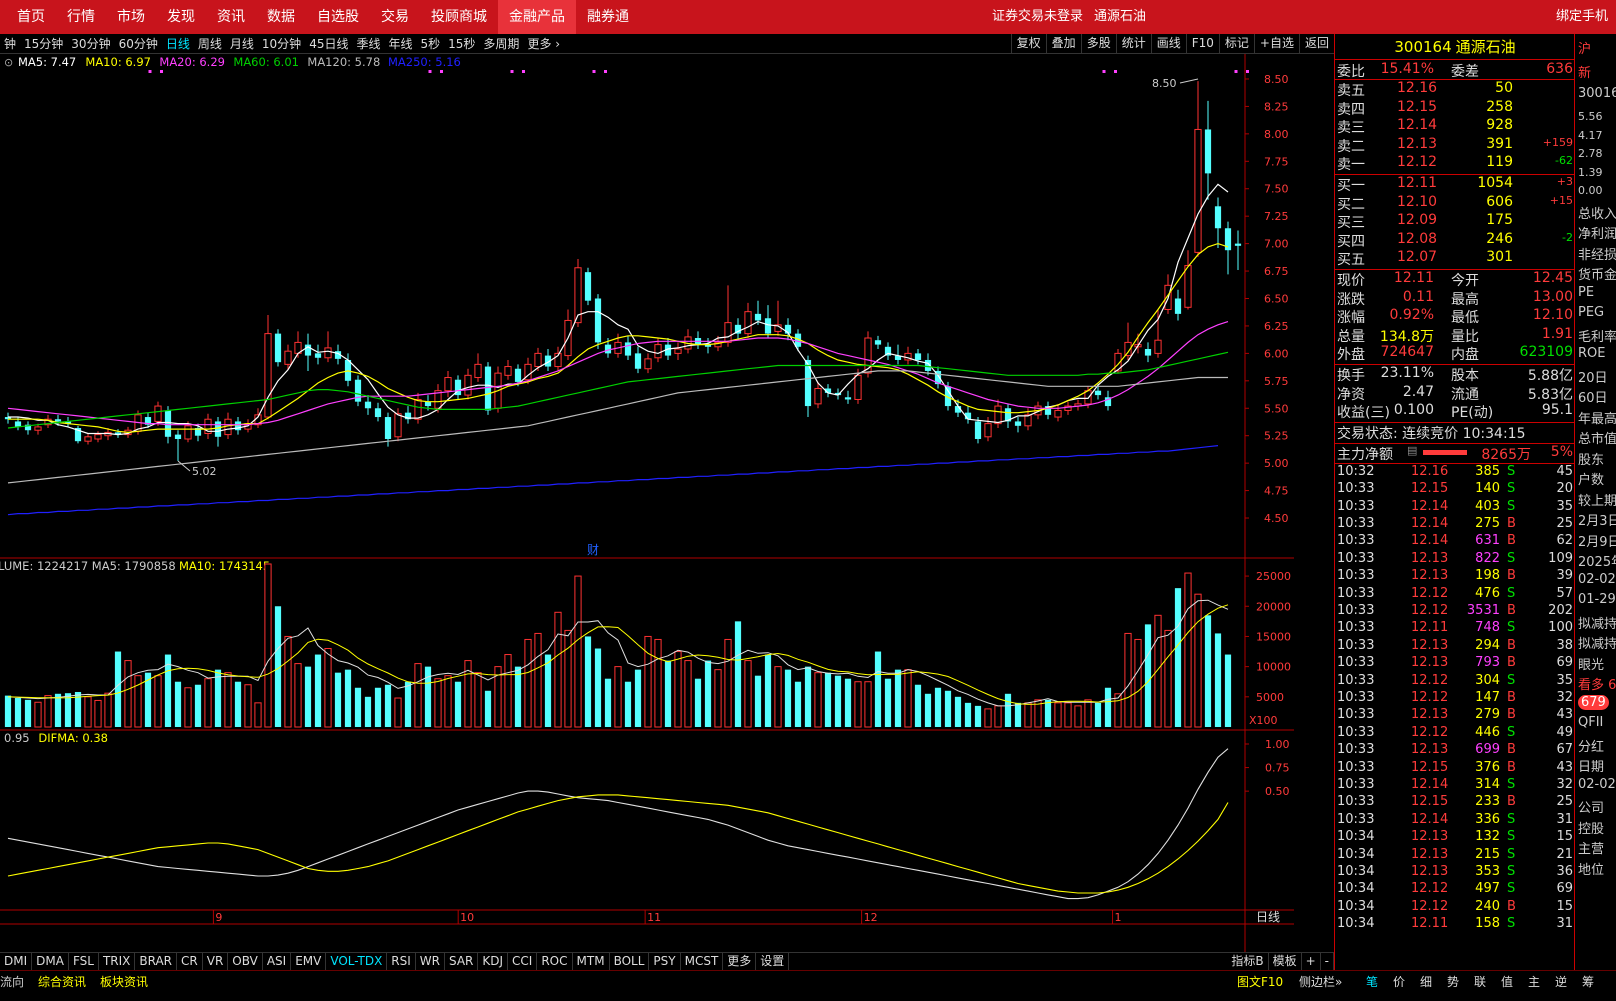  Describe the element at coordinates (281, 43) in the screenshot. I see `period-tab: 10分钟` at that location.